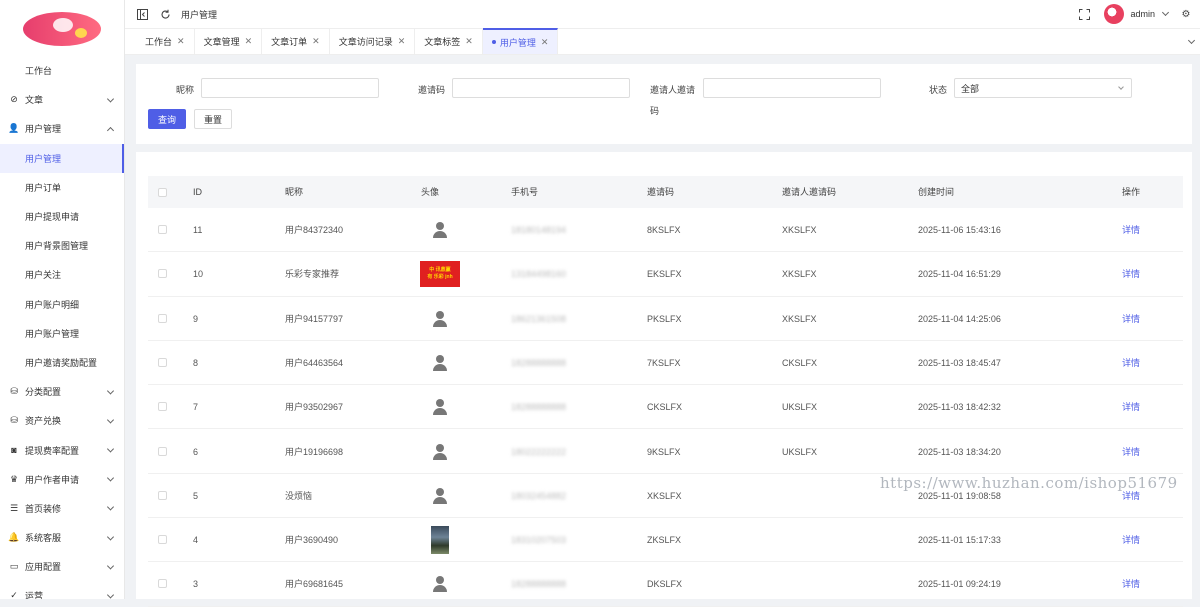 The width and height of the screenshot is (1200, 607). Describe the element at coordinates (167, 119) in the screenshot. I see `search-button: 查询` at that location.